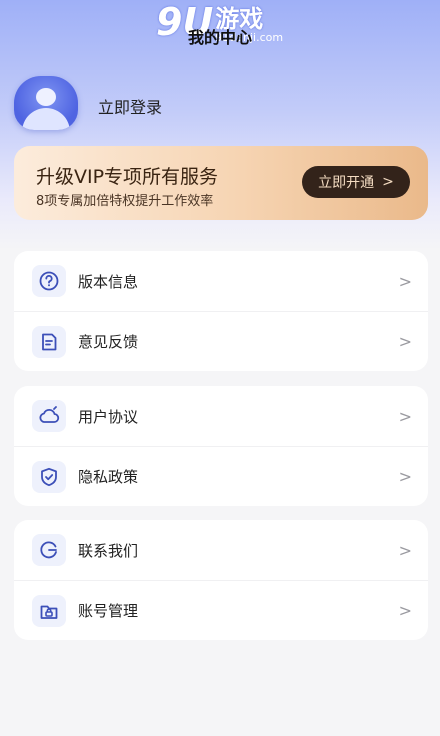  Describe the element at coordinates (221, 550) in the screenshot. I see `menu-item-contact-us: 联系我们 >` at that location.